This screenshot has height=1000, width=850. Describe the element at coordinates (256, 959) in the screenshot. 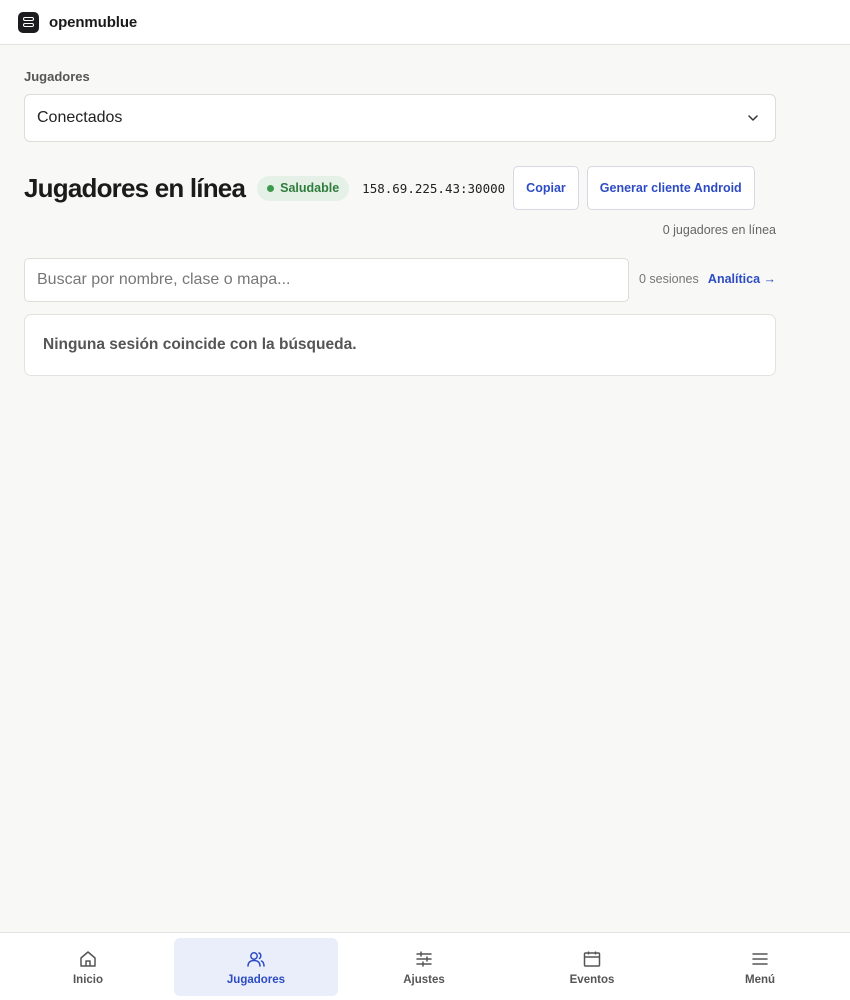

I see `users-icon` at that location.